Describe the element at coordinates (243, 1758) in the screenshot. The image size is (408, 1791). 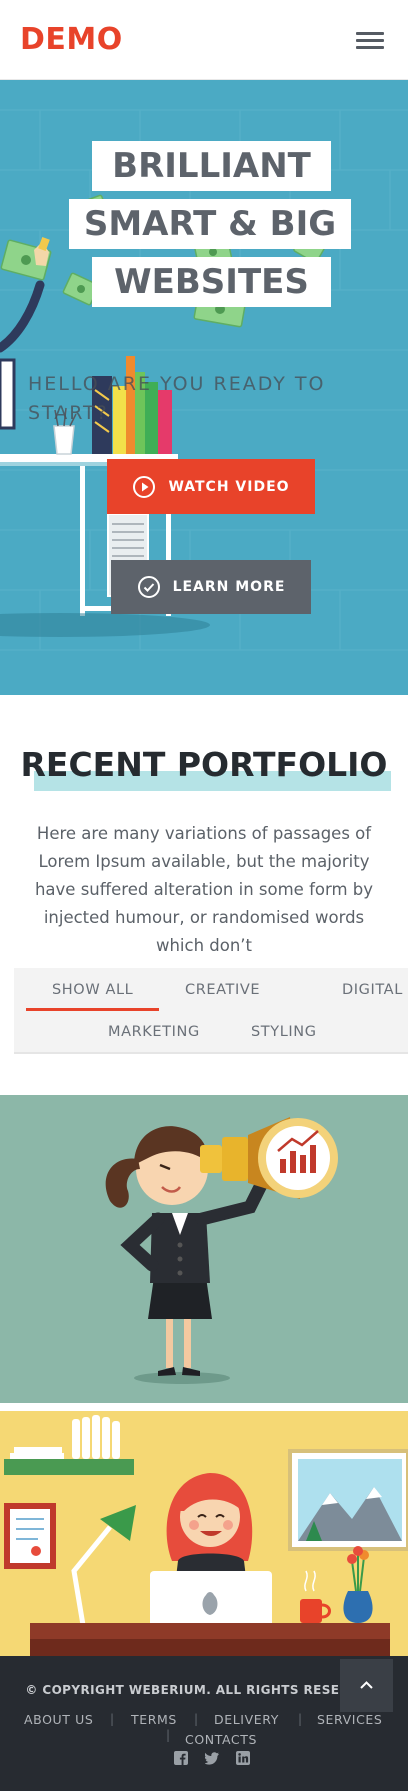
I see `linkedin-icon` at that location.